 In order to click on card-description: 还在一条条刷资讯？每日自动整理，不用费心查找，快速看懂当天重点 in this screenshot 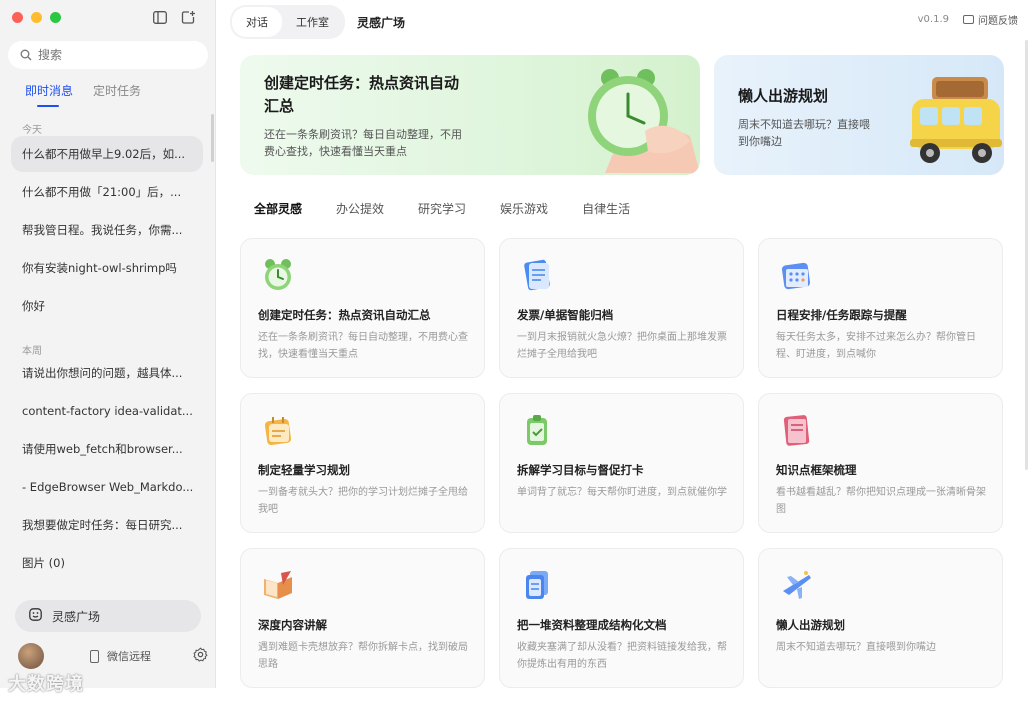, I will do `click(363, 346)`.